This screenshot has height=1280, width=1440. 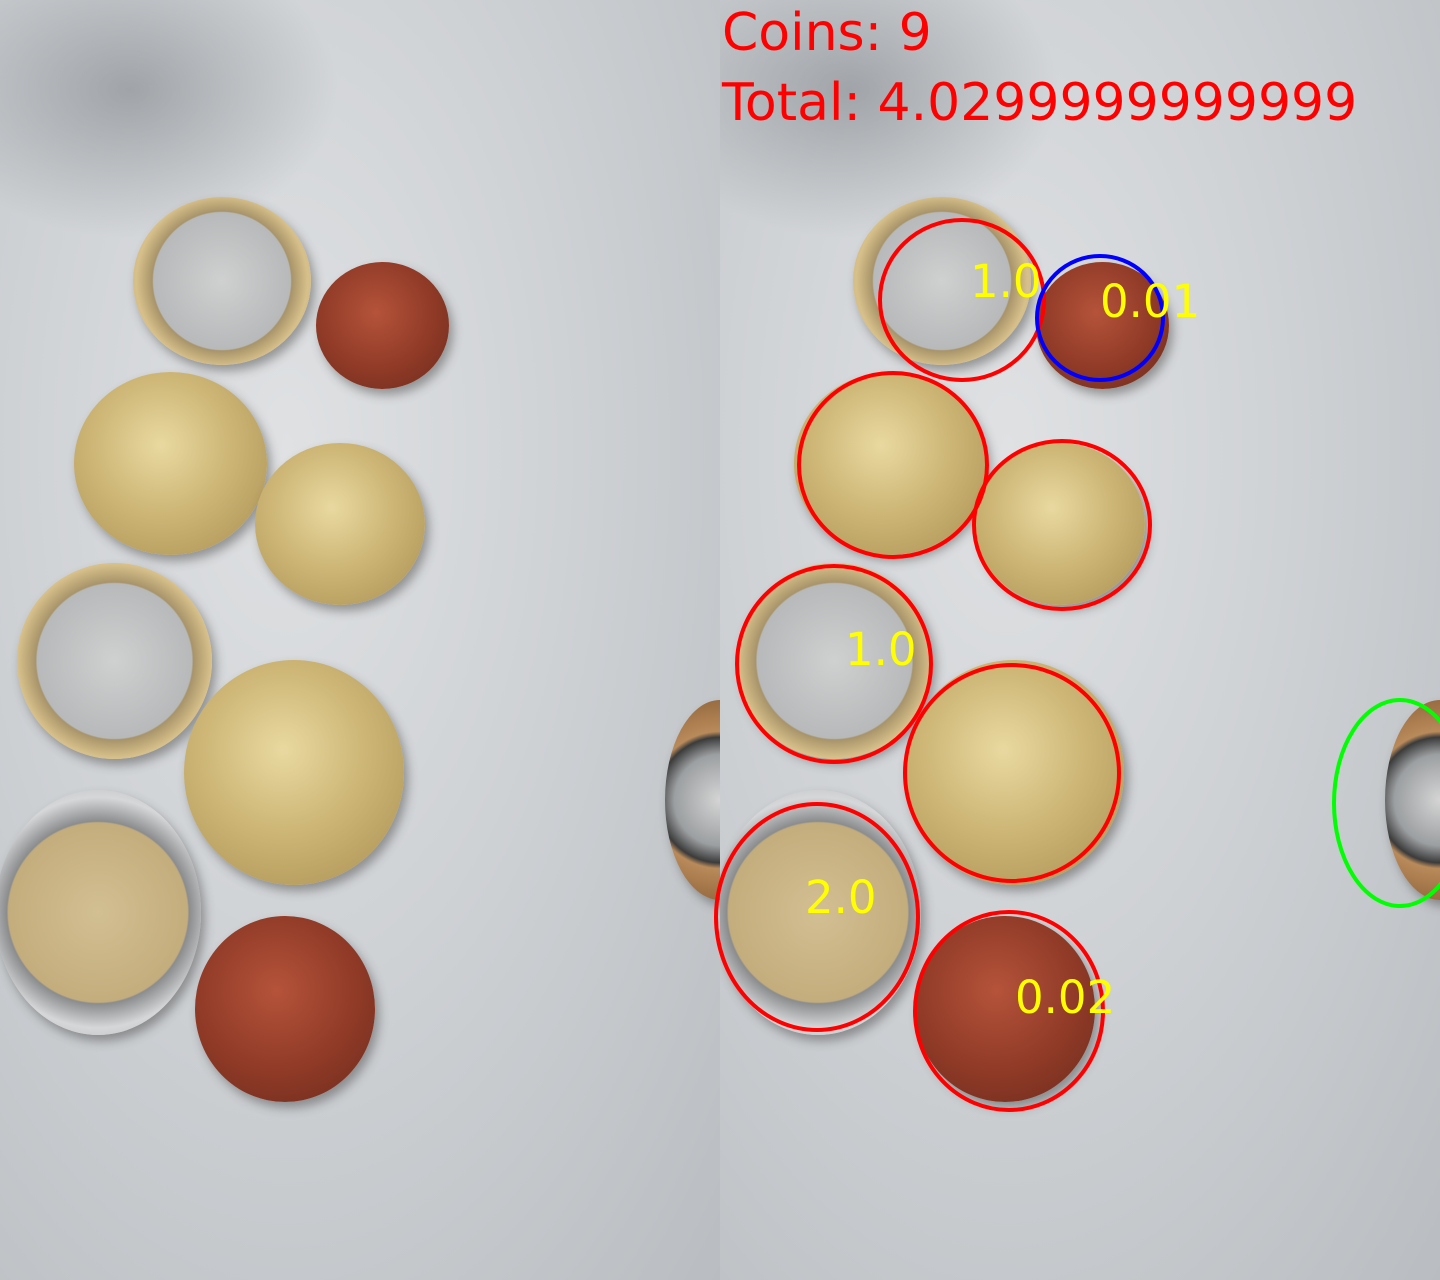 I want to click on value-label-1: 1.0, so click(x=1006, y=281).